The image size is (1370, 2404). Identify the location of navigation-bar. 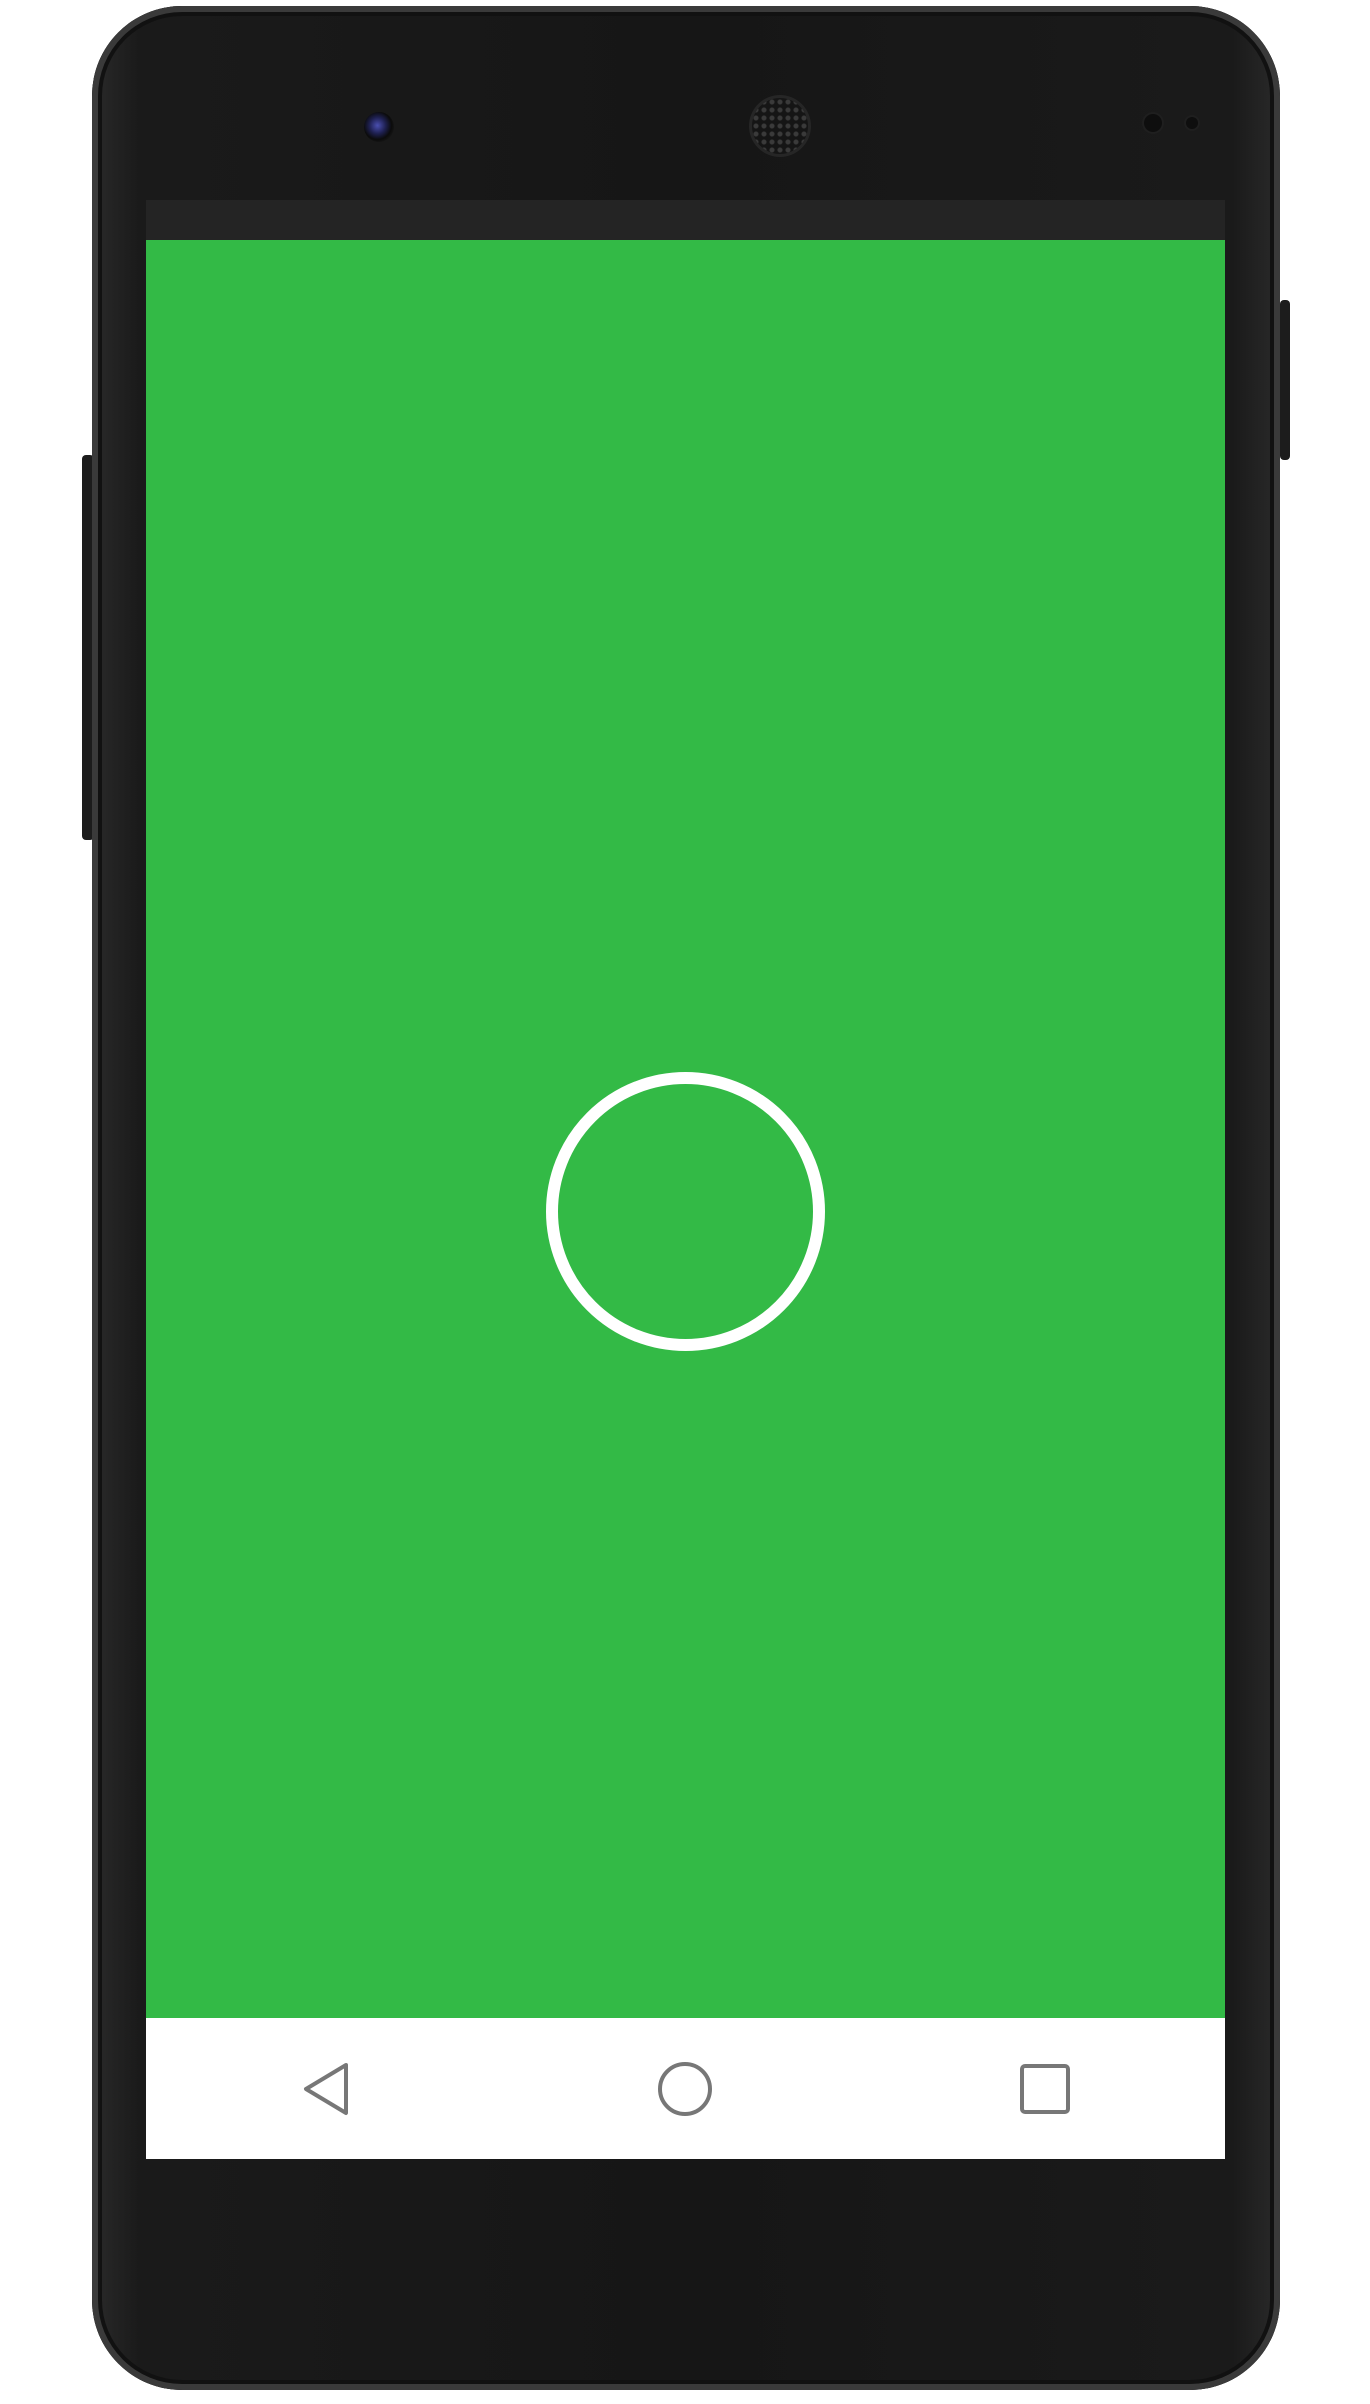
(685, 2088).